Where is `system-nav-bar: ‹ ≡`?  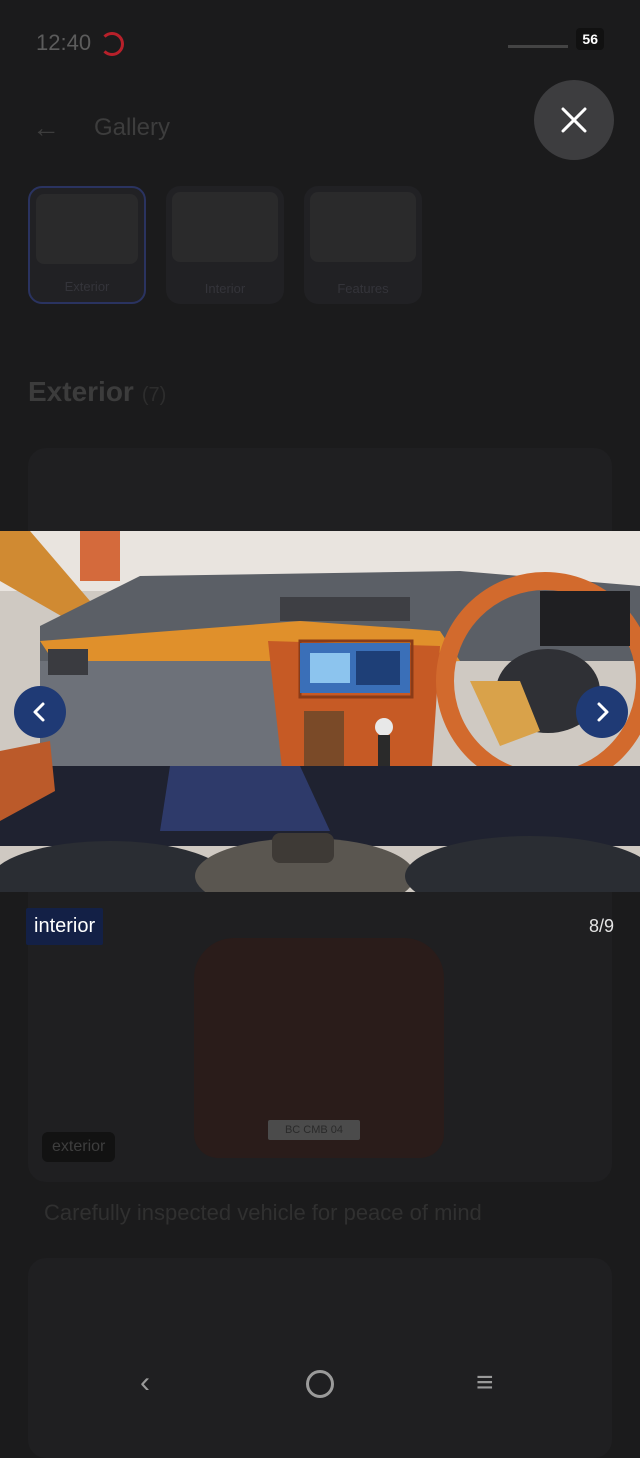
system-nav-bar: ‹ ≡ is located at coordinates (320, 1390).